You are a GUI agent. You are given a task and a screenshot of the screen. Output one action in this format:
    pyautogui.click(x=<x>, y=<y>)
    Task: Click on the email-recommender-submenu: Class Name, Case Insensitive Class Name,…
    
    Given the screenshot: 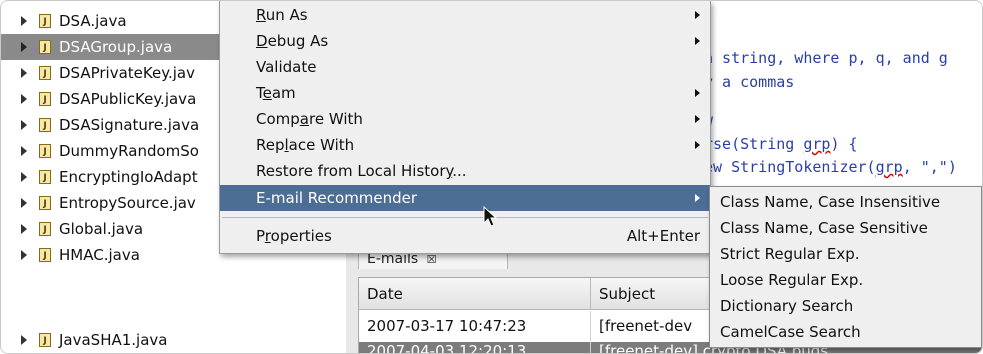 What is the action you would take?
    pyautogui.click(x=845, y=267)
    